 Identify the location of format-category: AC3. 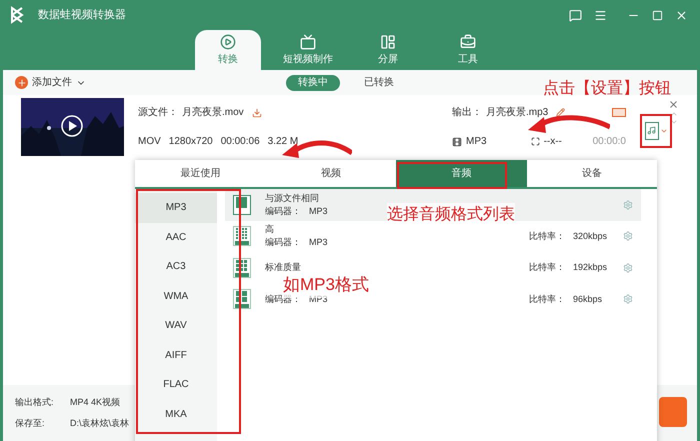
(176, 267).